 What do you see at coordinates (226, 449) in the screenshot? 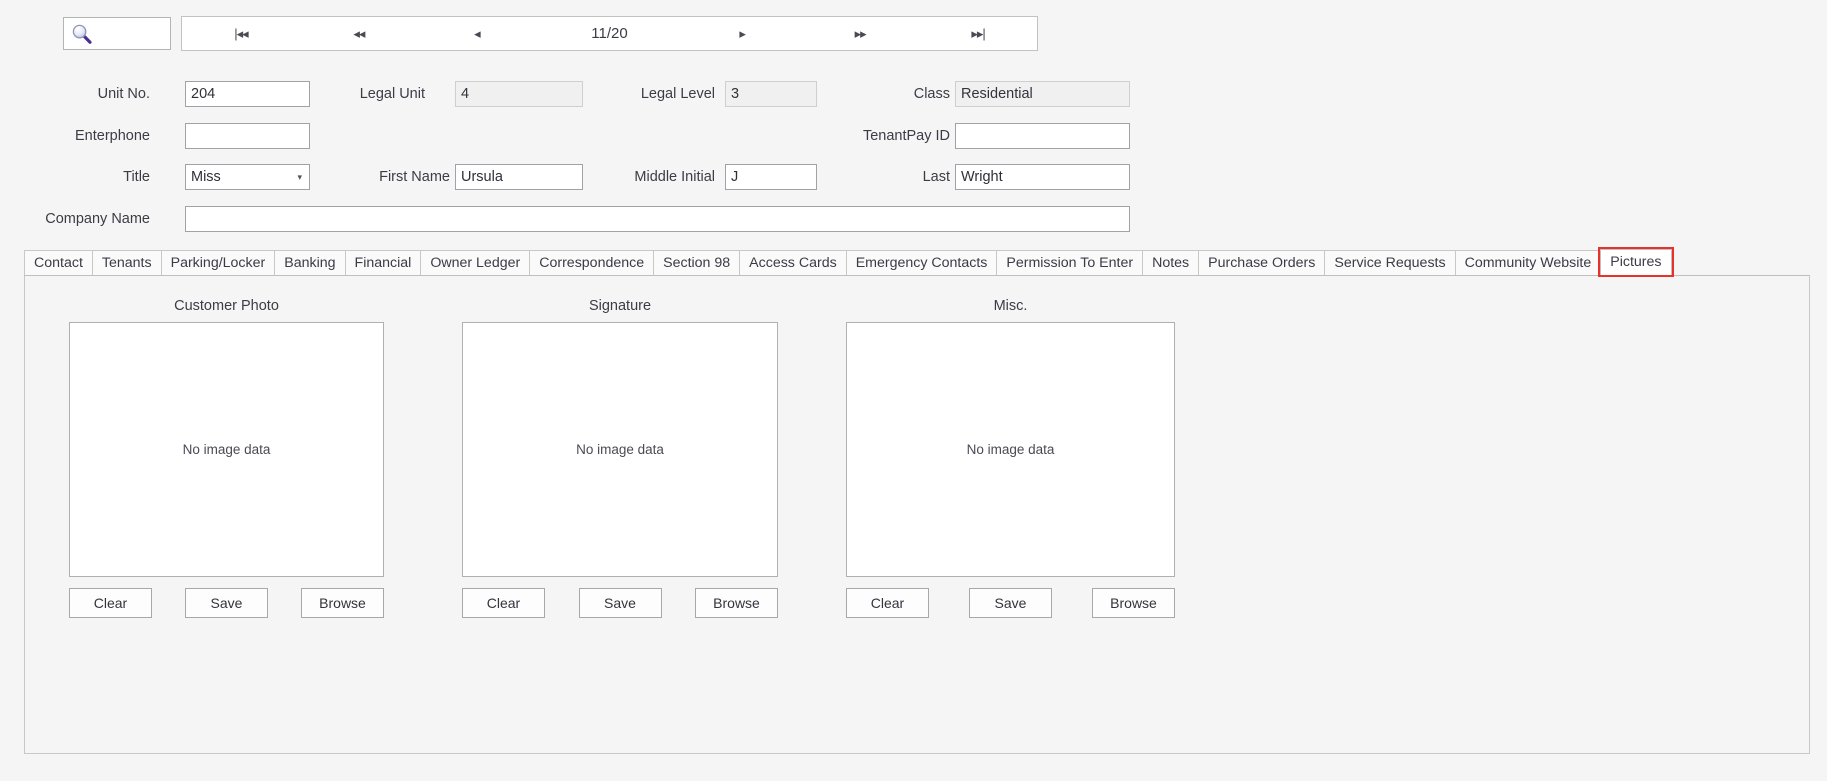
I see `customer-photo-preview: No image data` at bounding box center [226, 449].